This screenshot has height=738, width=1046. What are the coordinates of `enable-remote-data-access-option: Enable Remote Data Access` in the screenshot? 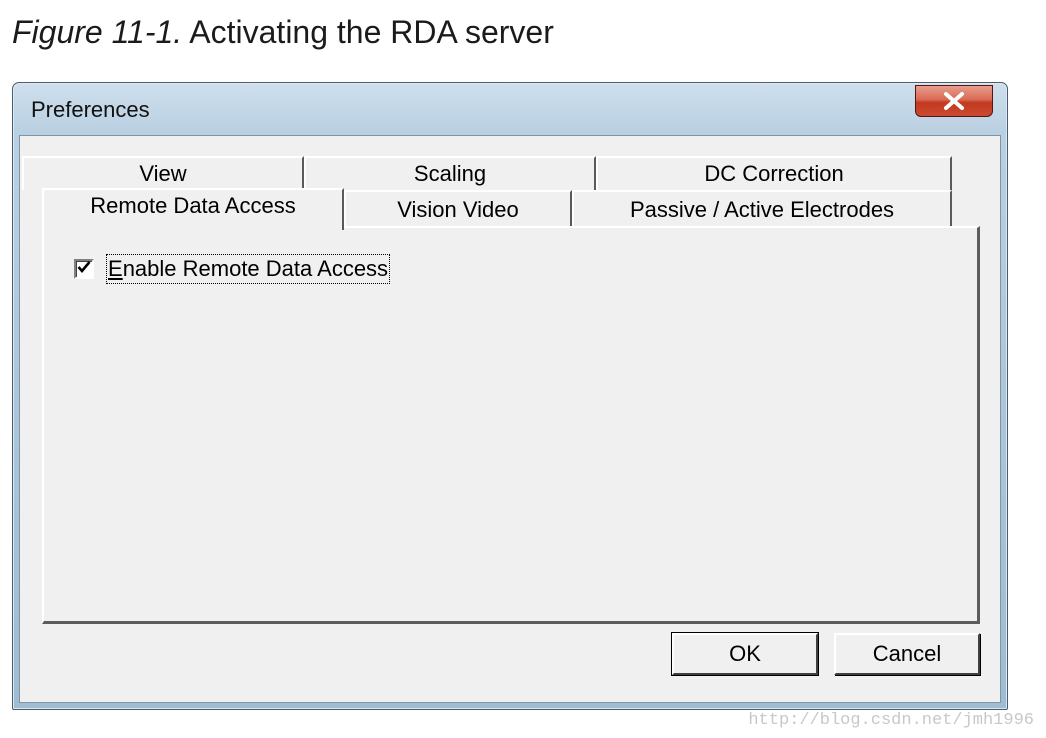 It's located at (232, 269).